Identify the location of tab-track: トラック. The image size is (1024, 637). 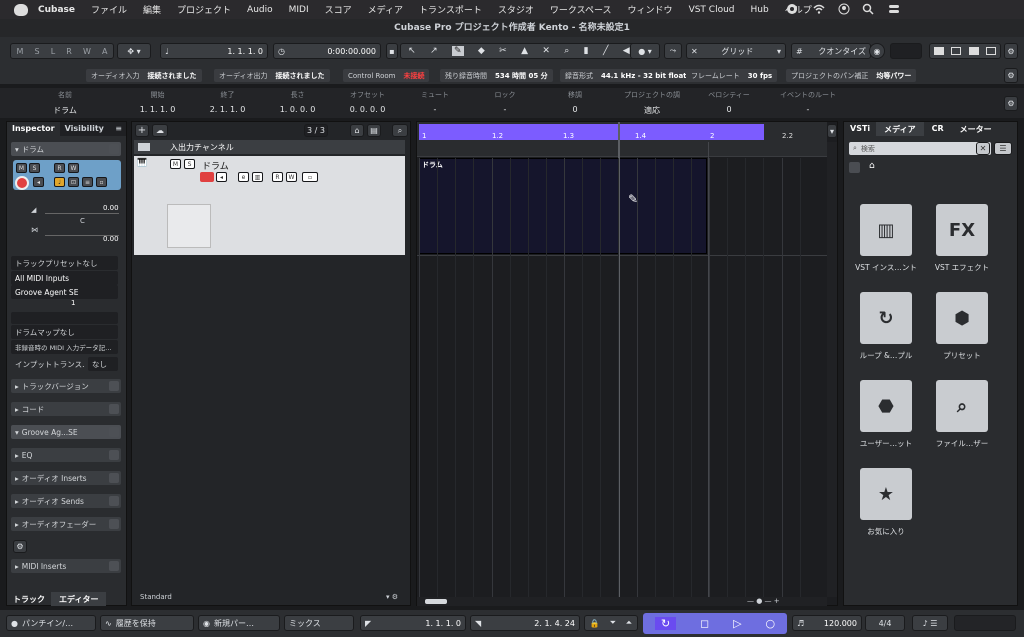
(29, 599).